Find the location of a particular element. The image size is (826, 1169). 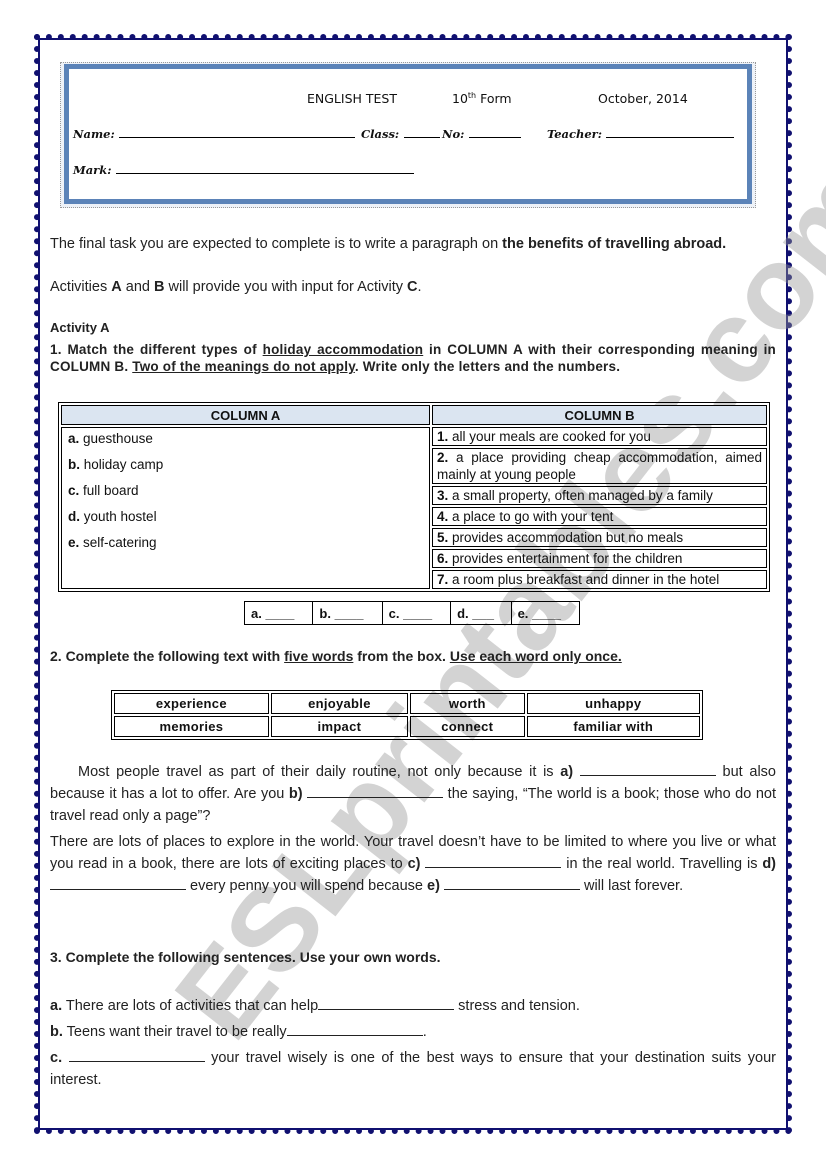

answer-grid: a. ____ b. ____ c. ____ d. ___ e. ____ is located at coordinates (412, 613).